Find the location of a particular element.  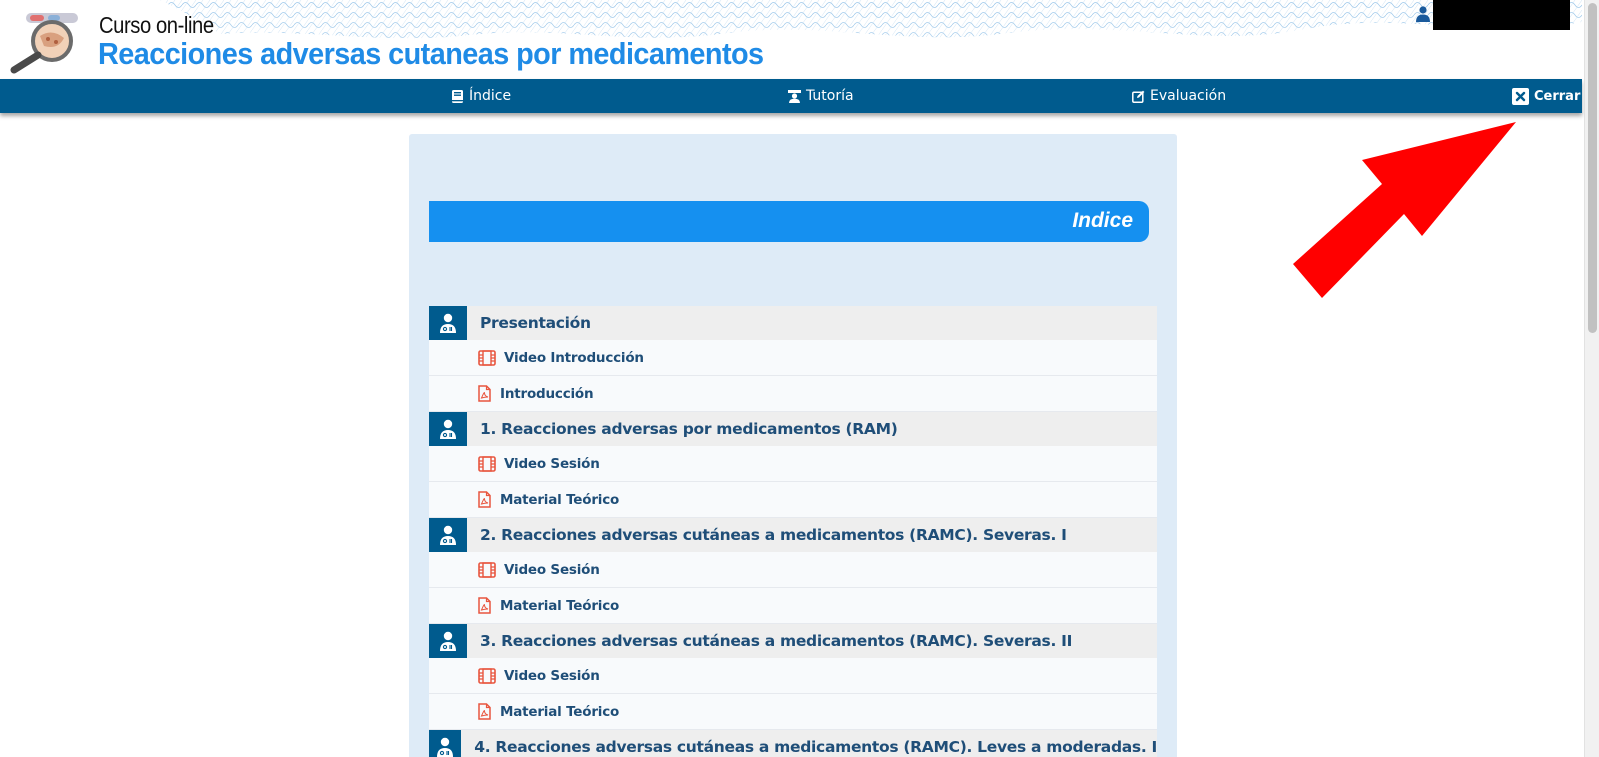

list-item-label: Introducción is located at coordinates (547, 393).